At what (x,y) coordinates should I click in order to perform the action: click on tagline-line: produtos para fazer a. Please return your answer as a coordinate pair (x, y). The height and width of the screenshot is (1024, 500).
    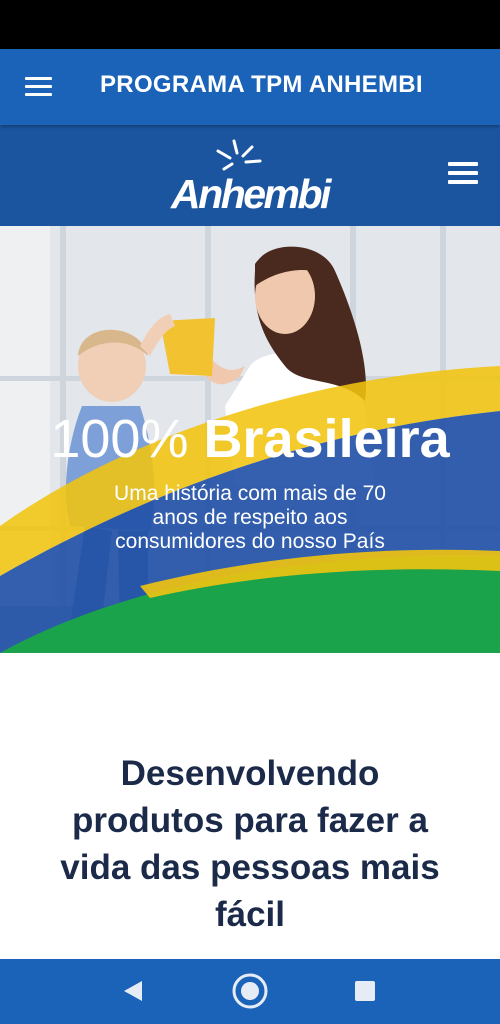
    Looking at the image, I should click on (250, 820).